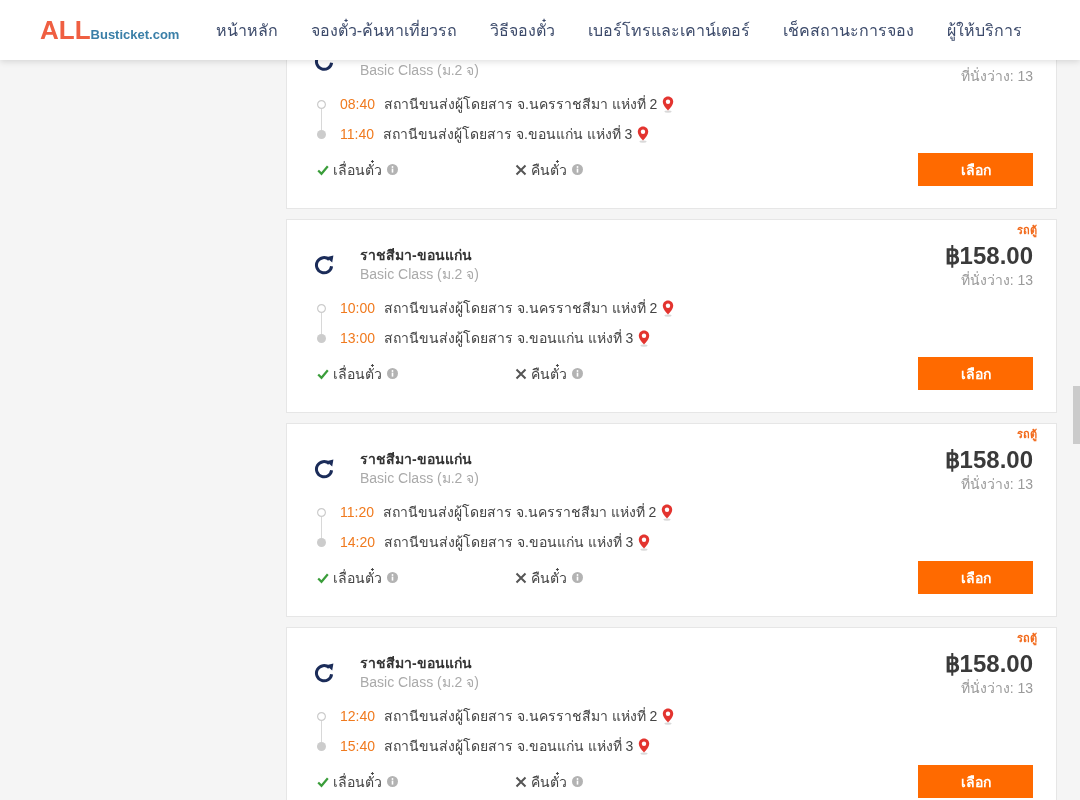  Describe the element at coordinates (984, 30) in the screenshot. I see `nav-link: ผู้ให้บริการ` at that location.